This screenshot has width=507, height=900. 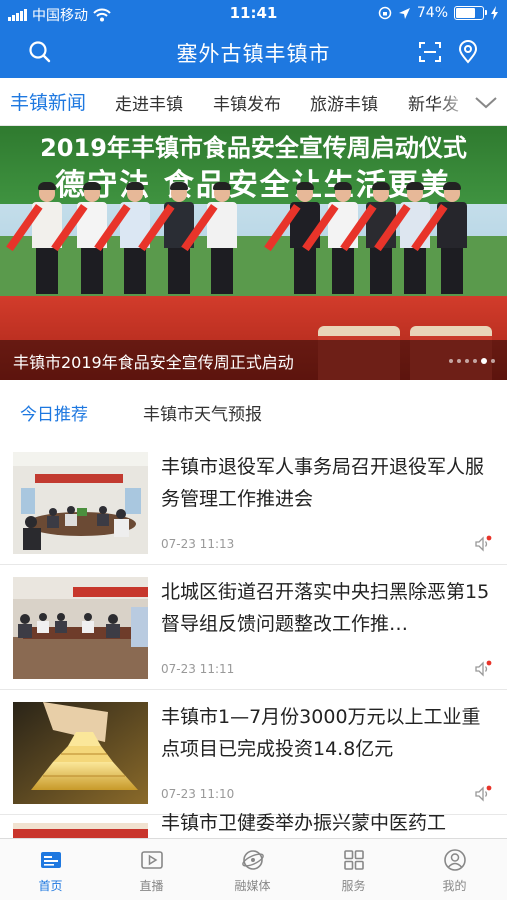 I want to click on chevron-down-icon, so click(x=486, y=103).